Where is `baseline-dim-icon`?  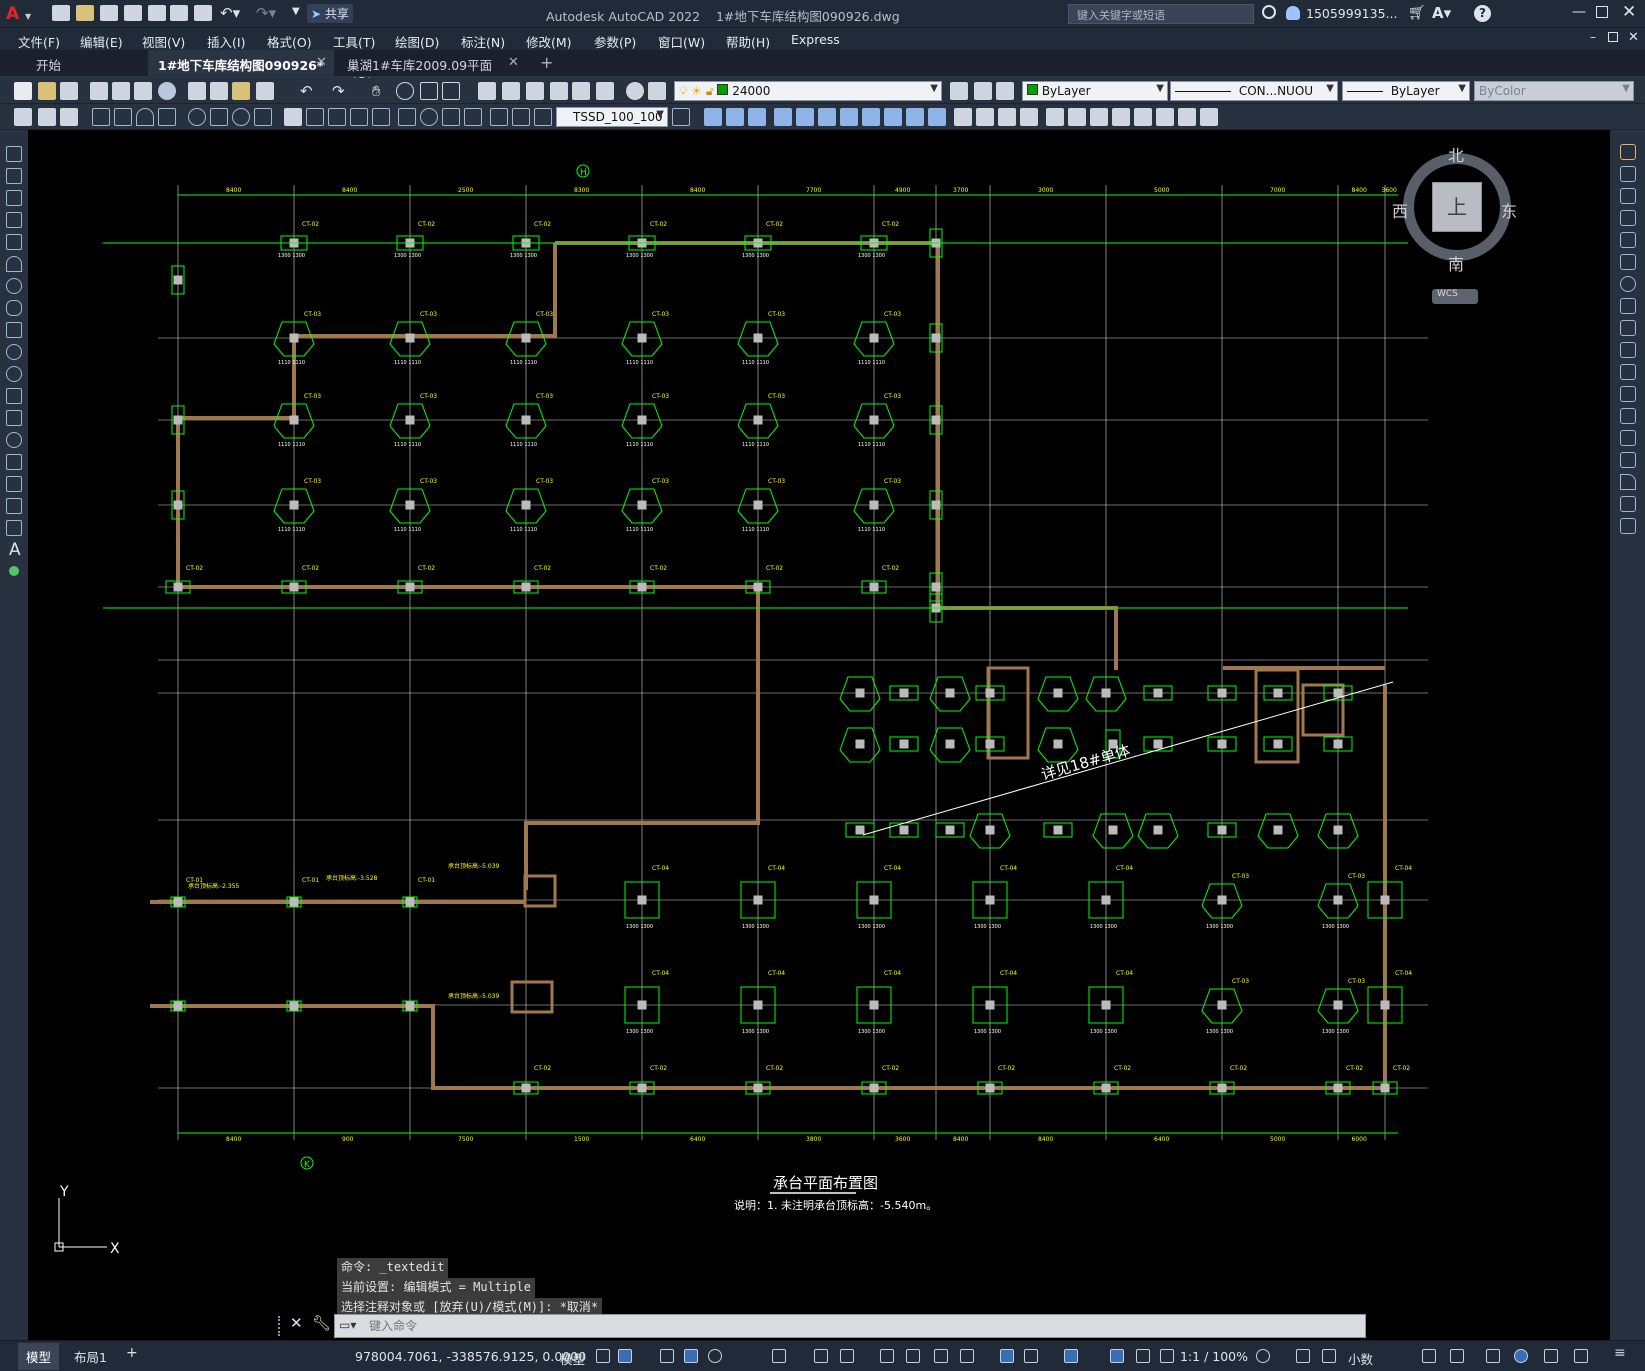 baseline-dim-icon is located at coordinates (315, 117).